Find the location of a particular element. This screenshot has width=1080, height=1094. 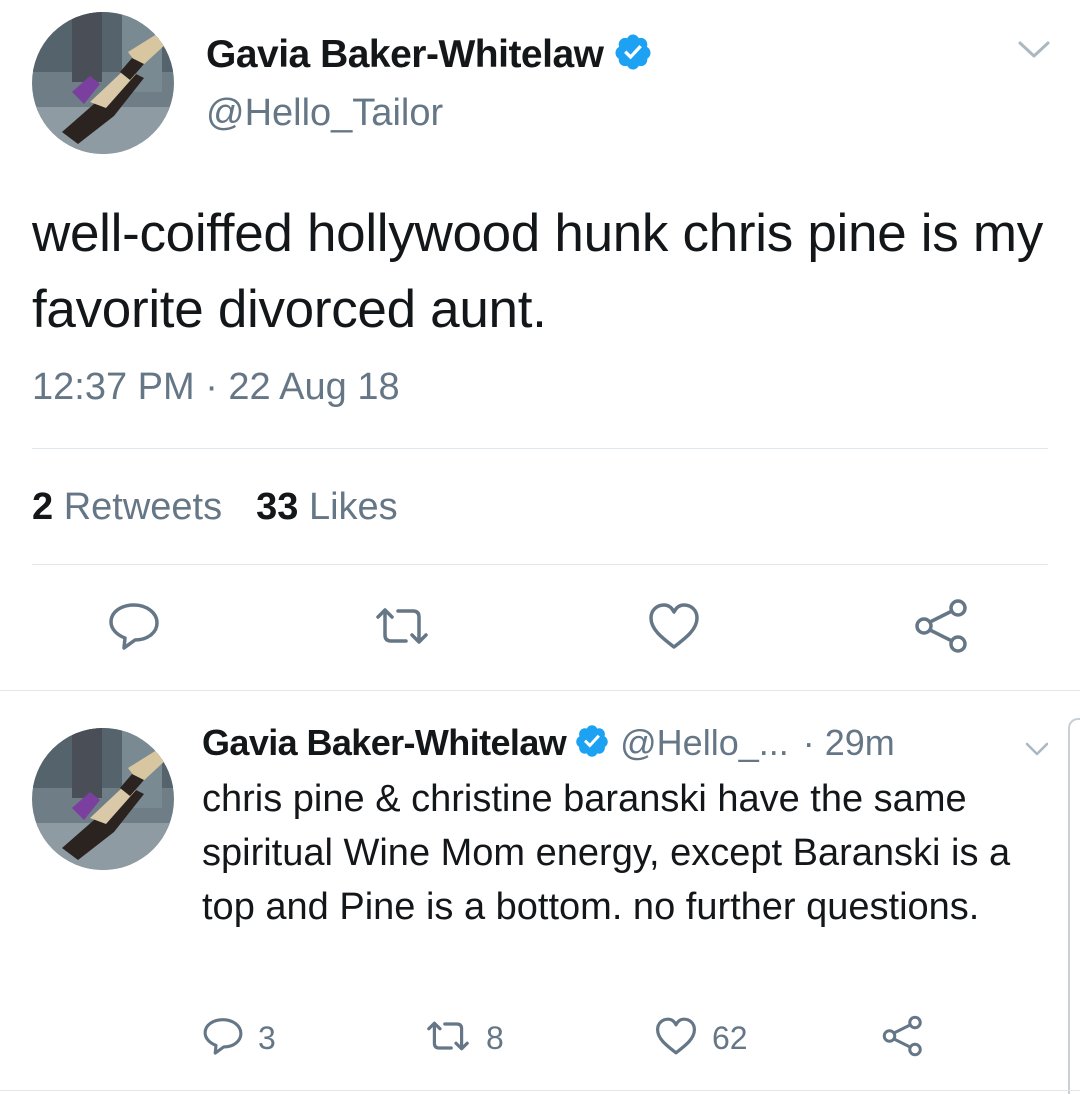

reply-button is located at coordinates (134, 628).